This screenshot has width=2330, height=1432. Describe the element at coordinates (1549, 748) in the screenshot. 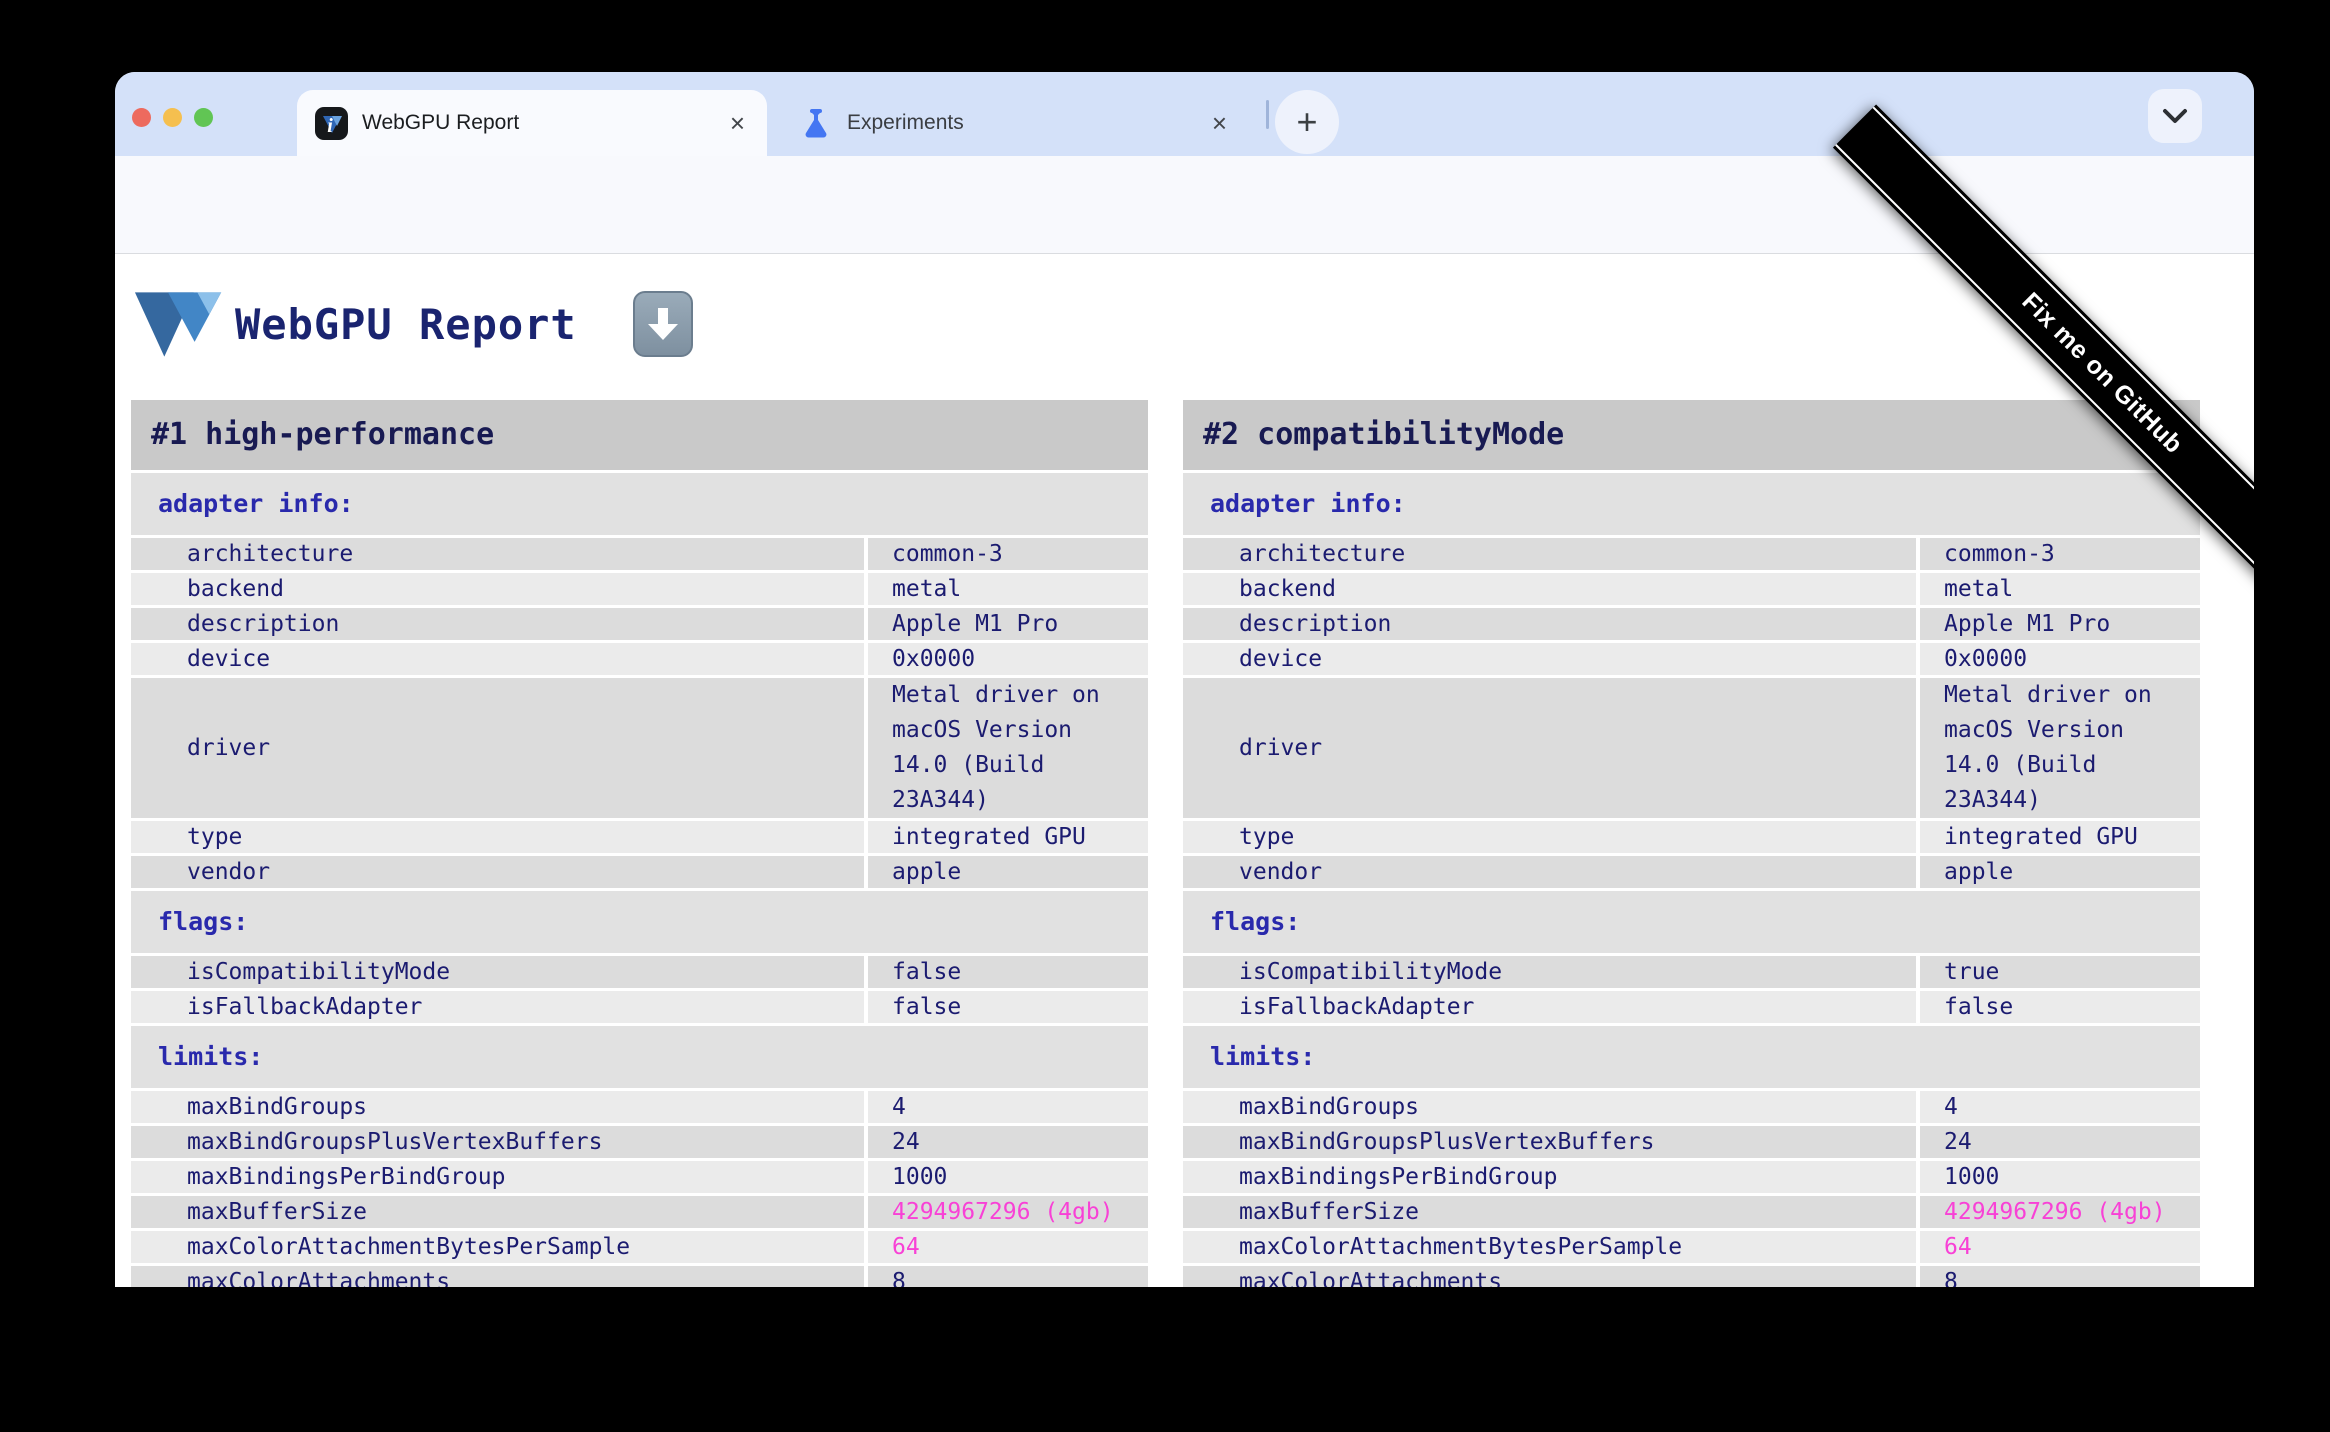

I see `row-key: driver` at that location.